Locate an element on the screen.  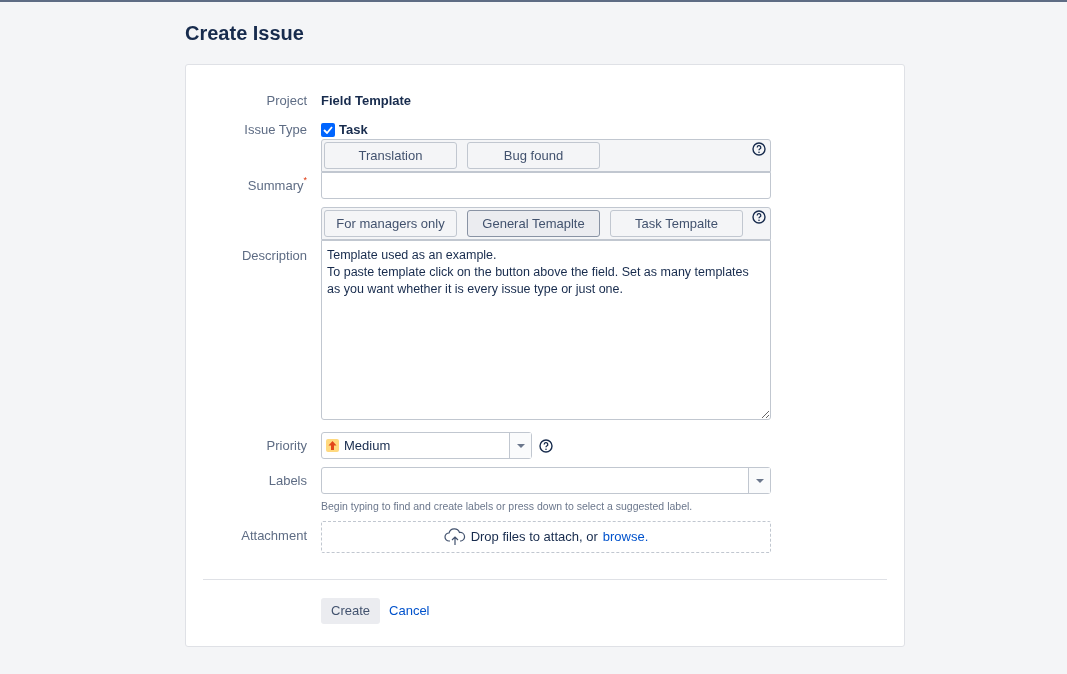
field-label: Attachment is located at coordinates (274, 535).